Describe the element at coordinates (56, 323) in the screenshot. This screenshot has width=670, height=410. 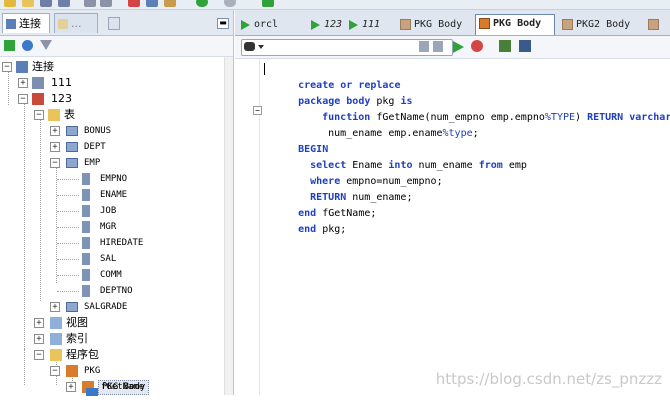
I see `view-folder-icon` at that location.